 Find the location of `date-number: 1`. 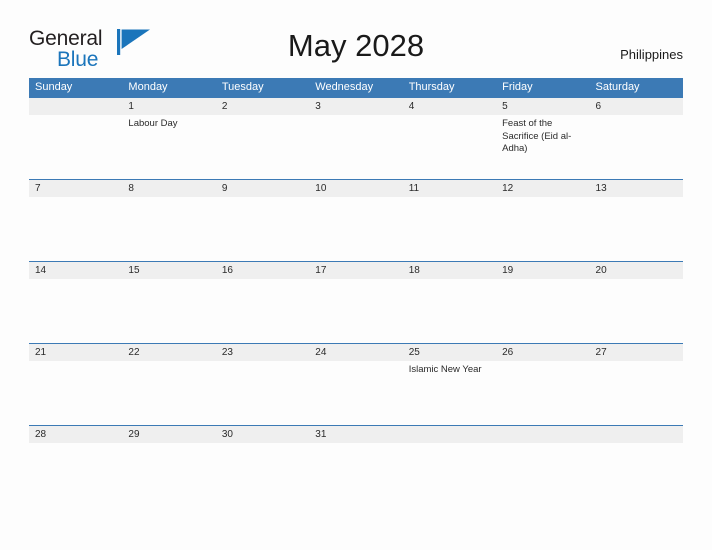

date-number: 1 is located at coordinates (168, 106).